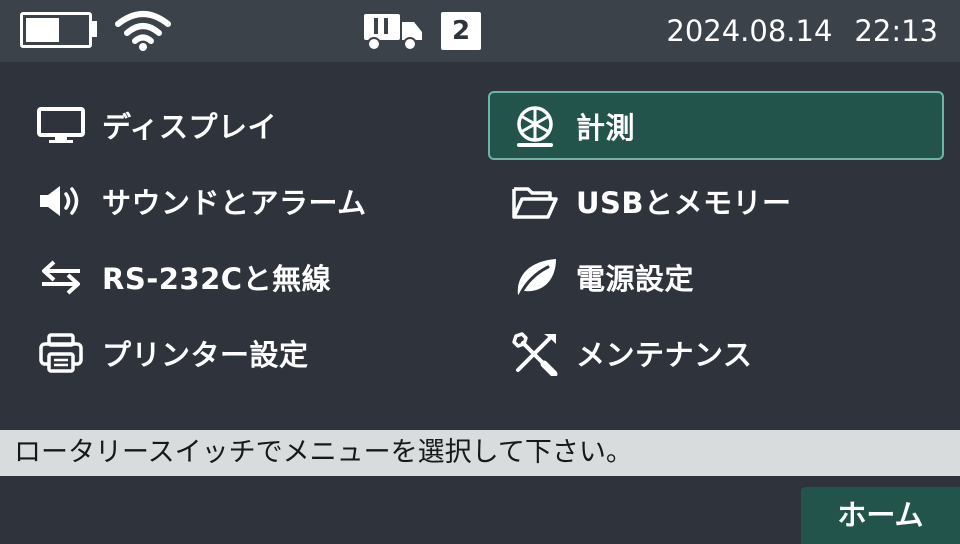 The width and height of the screenshot is (960, 544). Describe the element at coordinates (635, 279) in the screenshot. I see `menu-item-label: 電源設定` at that location.